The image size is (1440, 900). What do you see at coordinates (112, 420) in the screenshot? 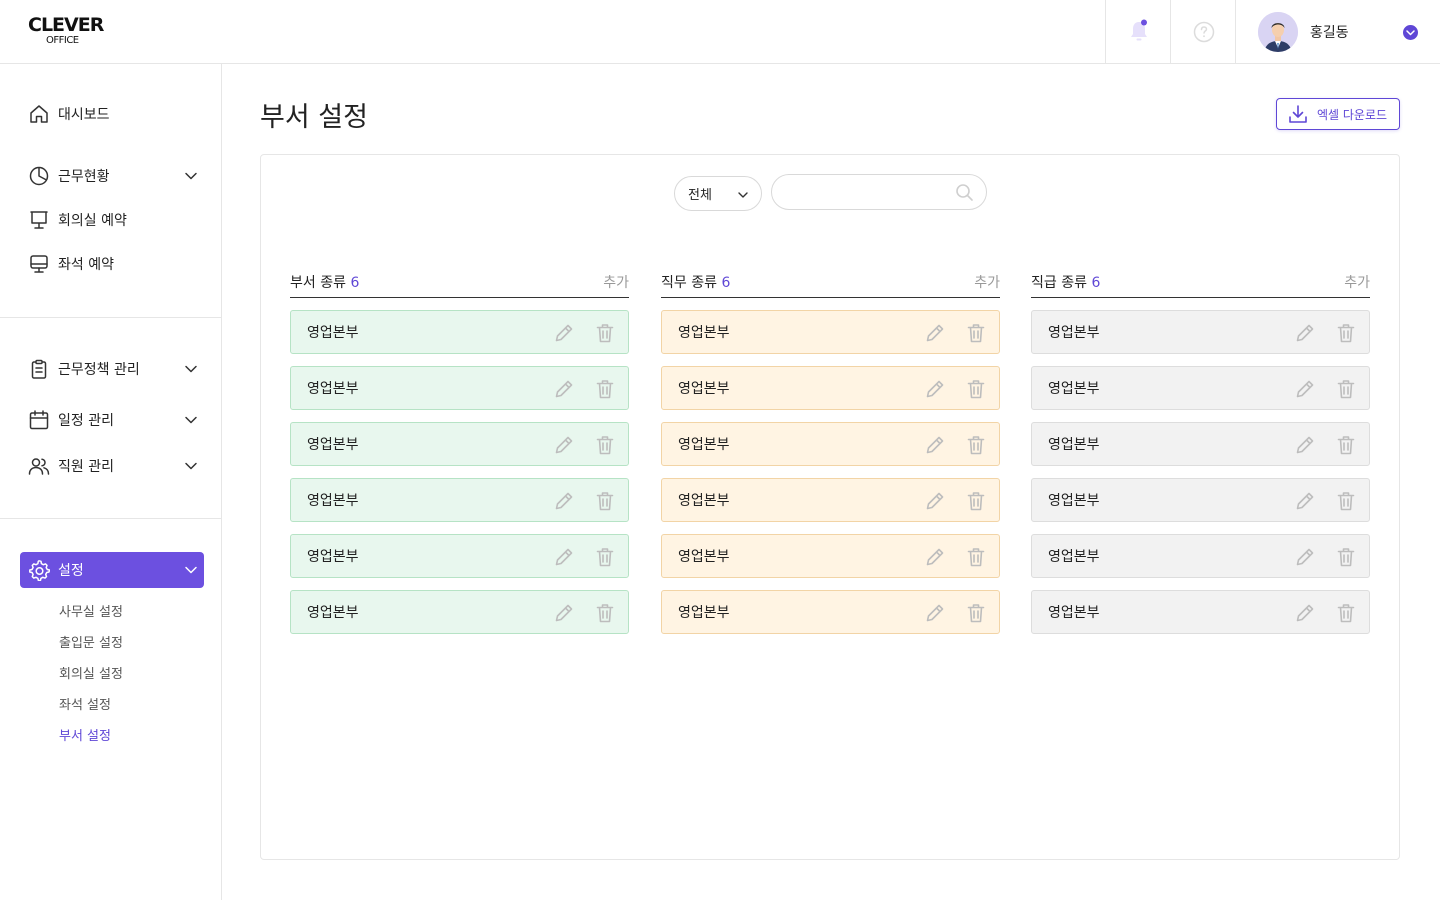
I see `sidebar-item-schedule: 일정 관리` at bounding box center [112, 420].